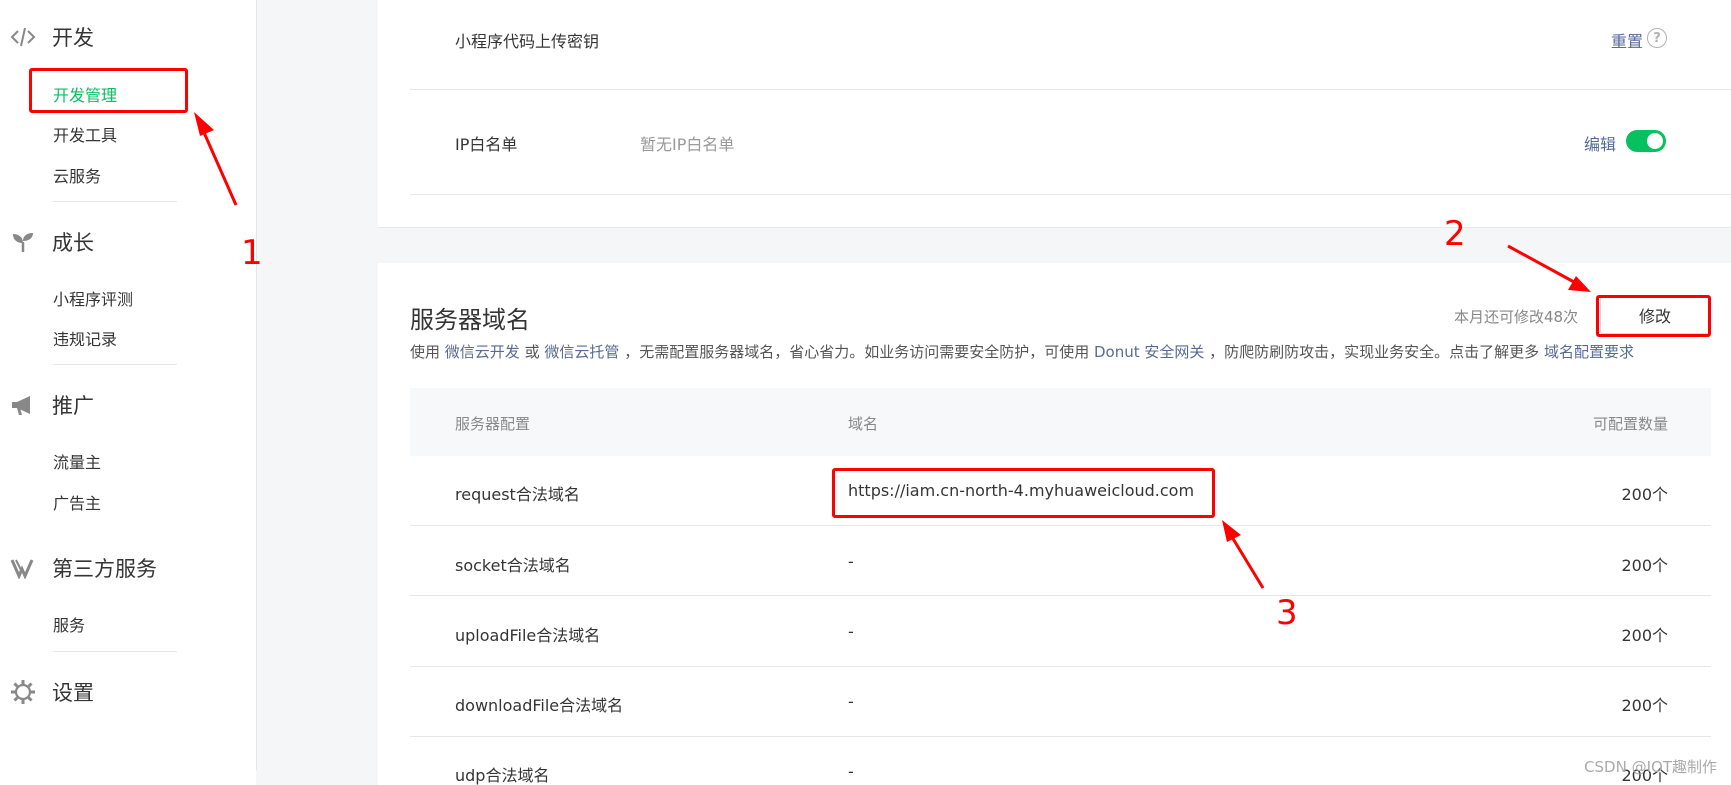 The image size is (1731, 785). I want to click on watermark: CSDN @IOT趣制作, so click(1650, 767).